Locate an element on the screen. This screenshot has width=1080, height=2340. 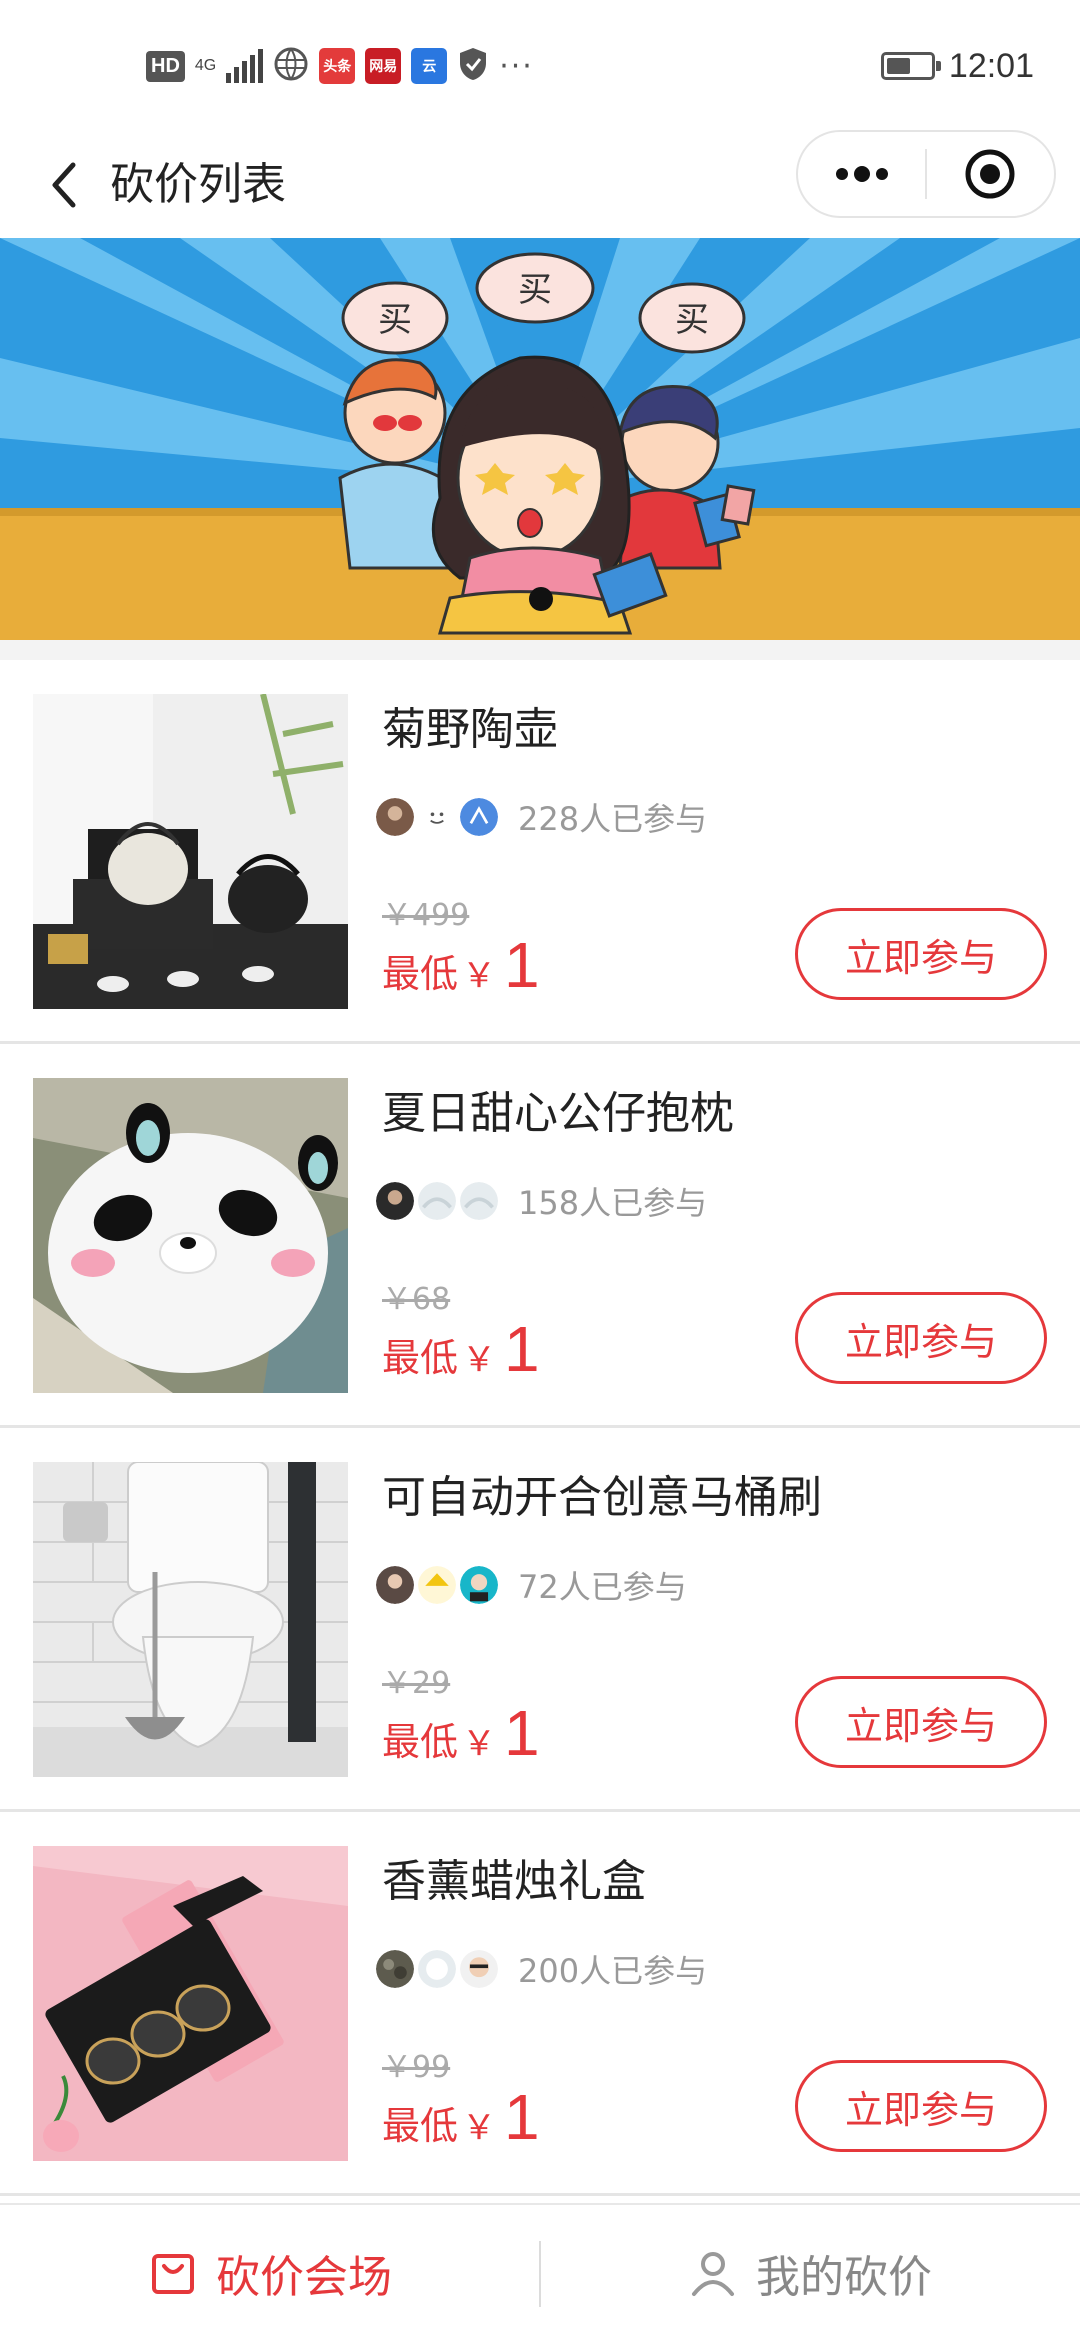
participants-row: 228人已参与 is located at coordinates (540, 817).